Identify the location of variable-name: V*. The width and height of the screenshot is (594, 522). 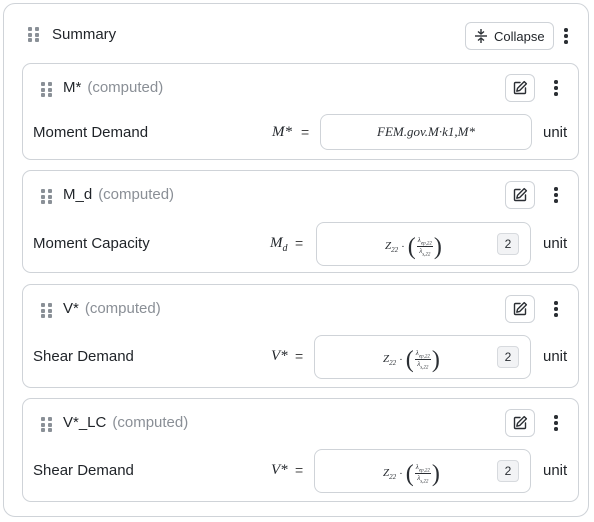
(71, 308).